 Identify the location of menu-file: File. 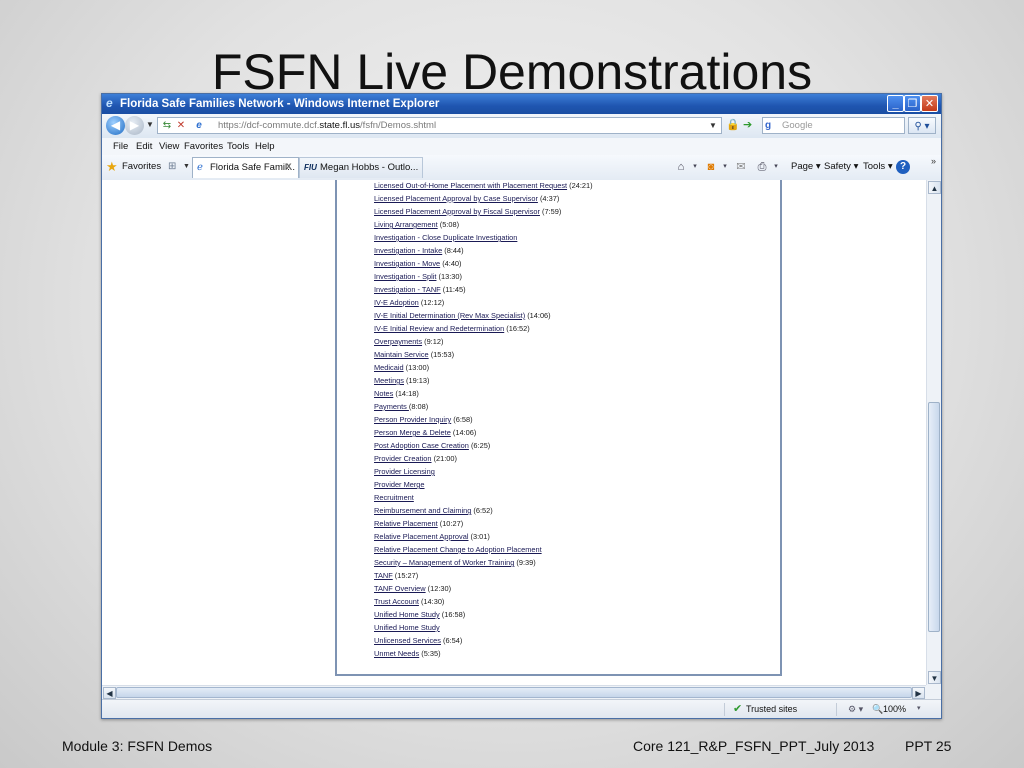
(120, 146).